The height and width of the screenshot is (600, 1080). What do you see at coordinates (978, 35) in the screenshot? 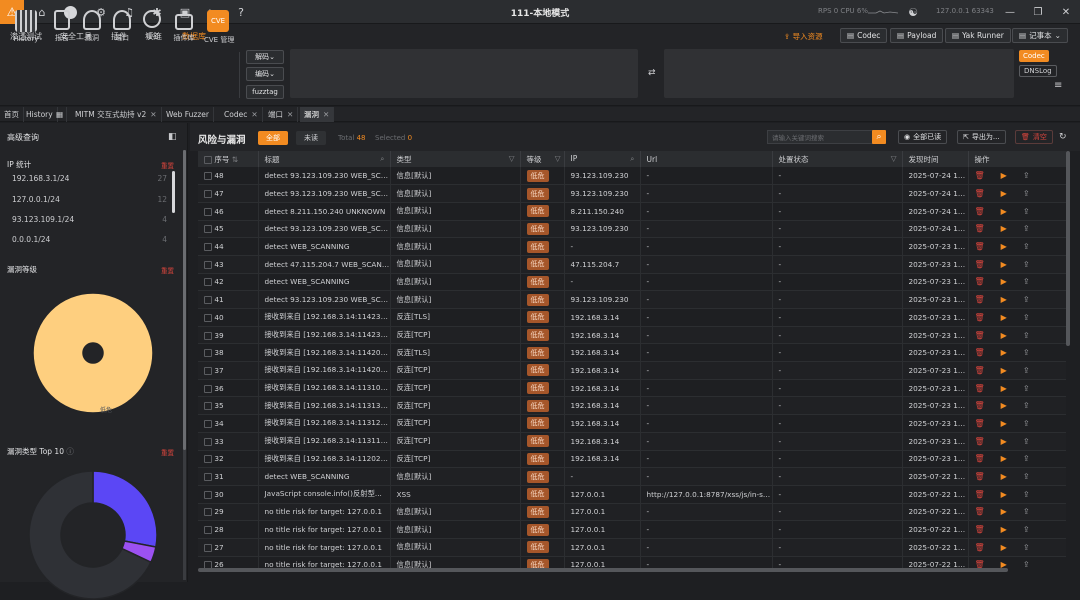
I see `yak-runner-button: ▤Yak Runner` at bounding box center [978, 35].